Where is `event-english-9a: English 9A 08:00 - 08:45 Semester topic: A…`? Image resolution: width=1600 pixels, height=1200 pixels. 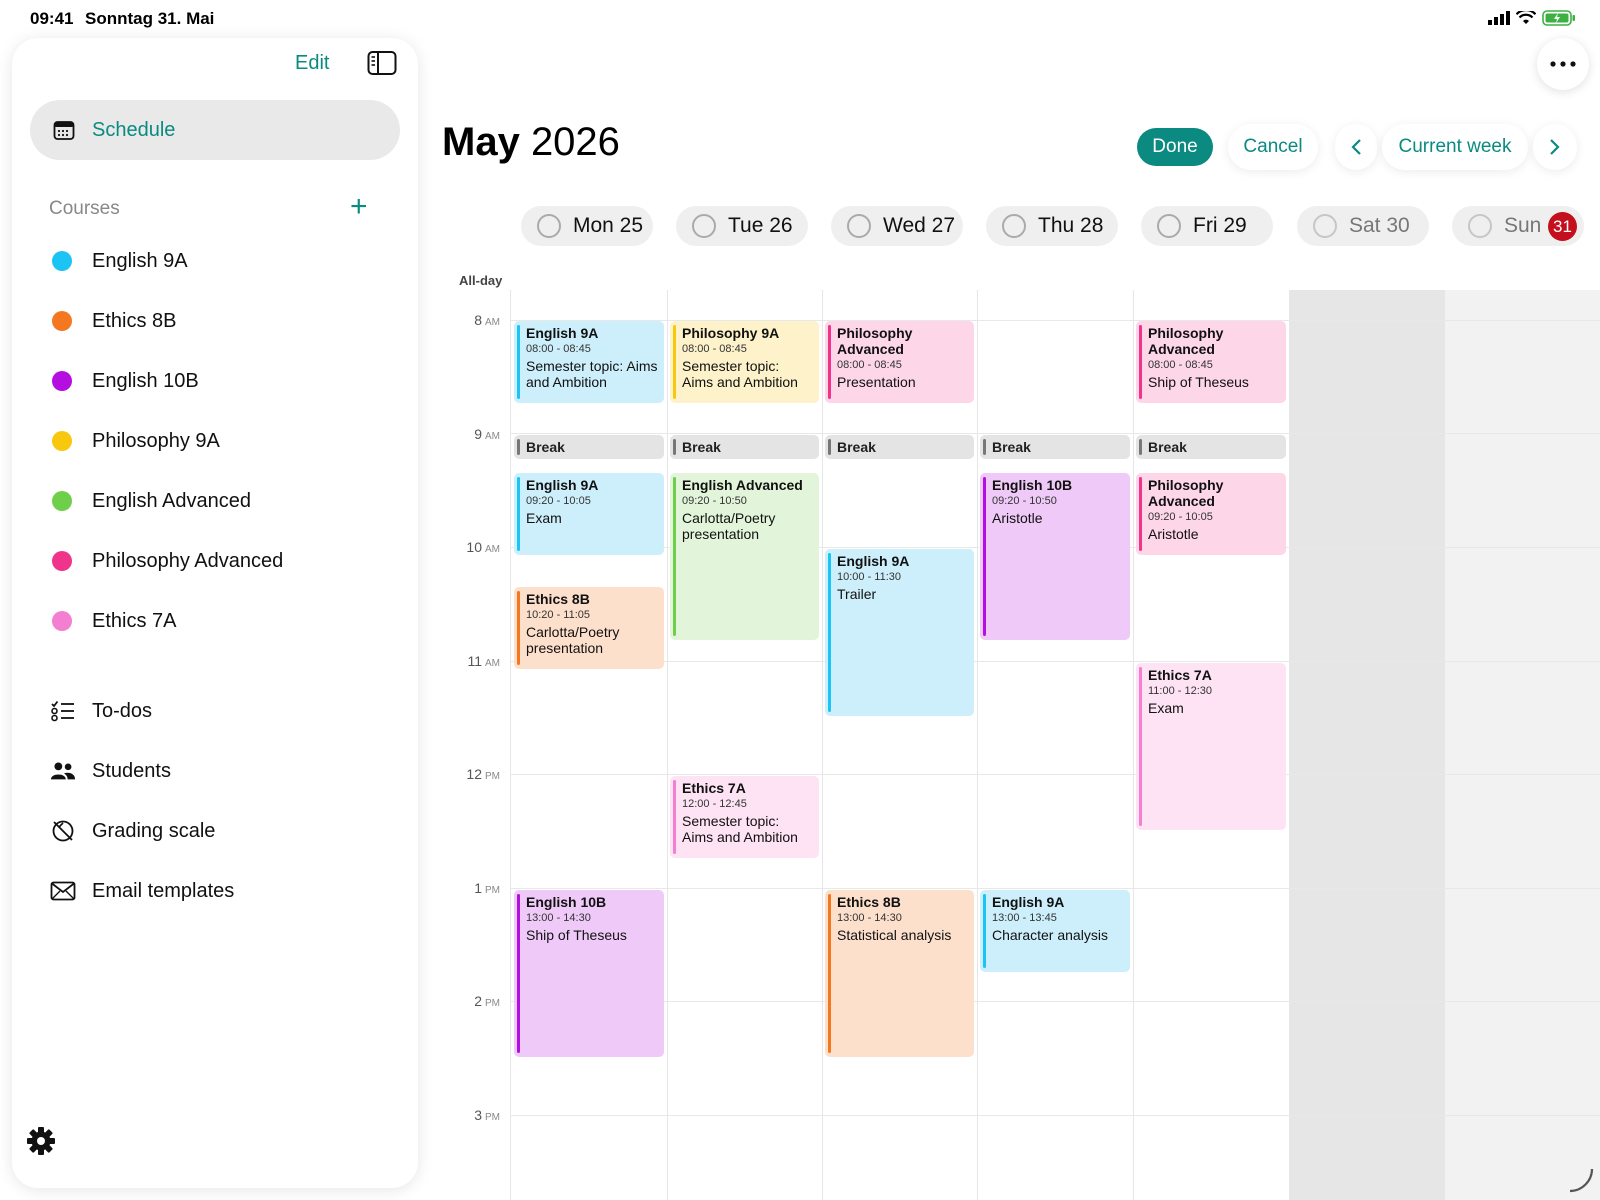
event-english-9a: English 9A 08:00 - 08:45 Semester topic: A… is located at coordinates (589, 362).